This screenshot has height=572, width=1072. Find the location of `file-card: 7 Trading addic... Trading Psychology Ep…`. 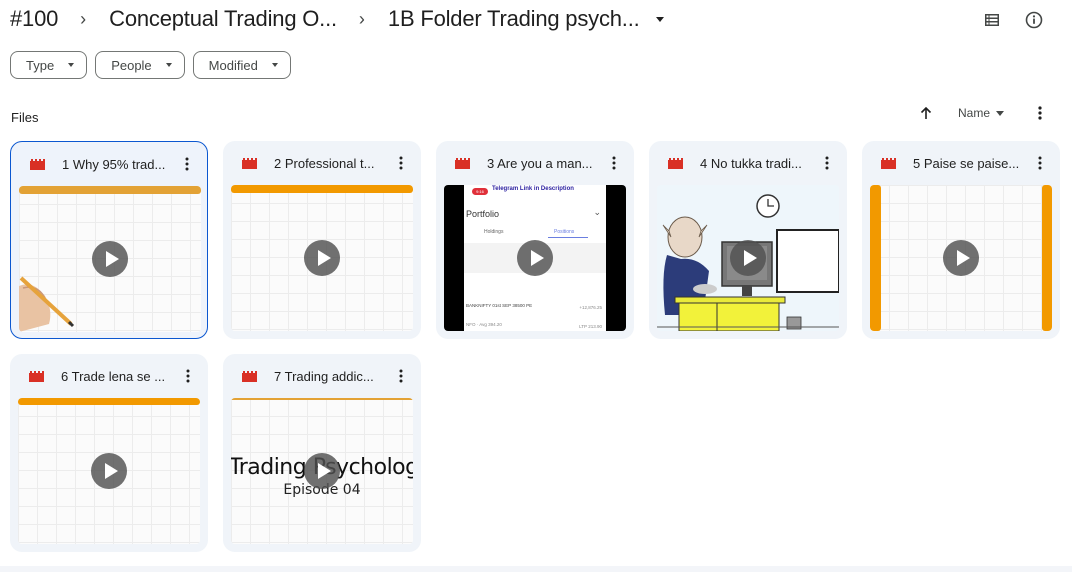

file-card: 7 Trading addic... Trading Psychology Ep… is located at coordinates (322, 453).